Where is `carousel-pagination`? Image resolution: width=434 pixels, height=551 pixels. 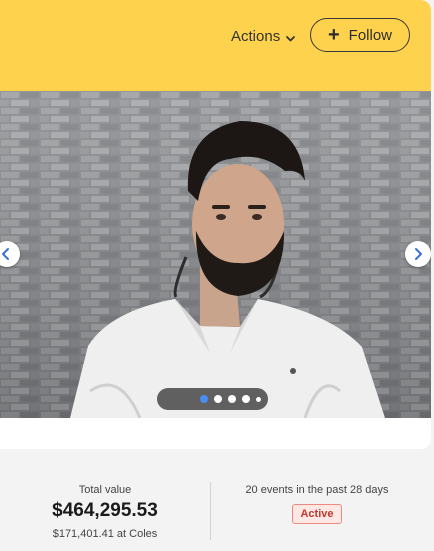 carousel-pagination is located at coordinates (212, 399).